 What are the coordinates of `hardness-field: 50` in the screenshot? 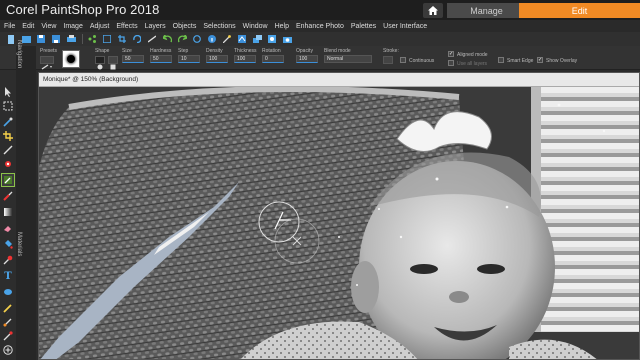 It's located at (161, 59).